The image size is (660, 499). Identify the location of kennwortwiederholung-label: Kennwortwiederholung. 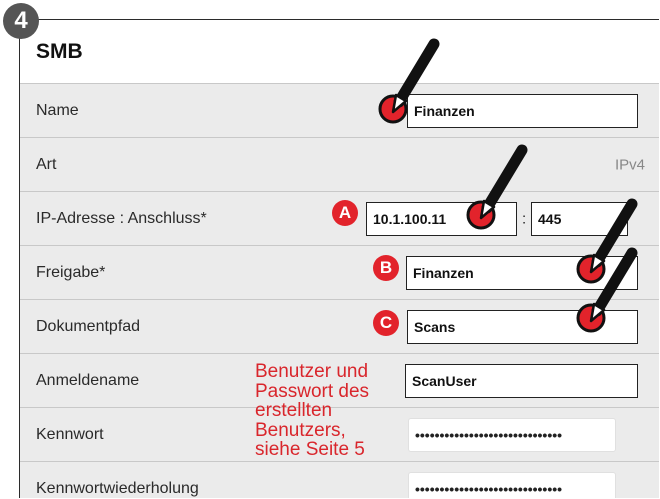
(117, 488).